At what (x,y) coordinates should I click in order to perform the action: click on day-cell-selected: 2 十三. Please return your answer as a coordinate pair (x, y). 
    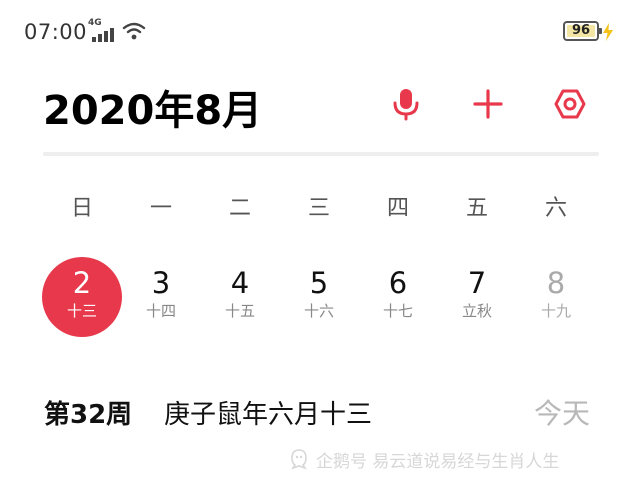
    Looking at the image, I should click on (82, 298).